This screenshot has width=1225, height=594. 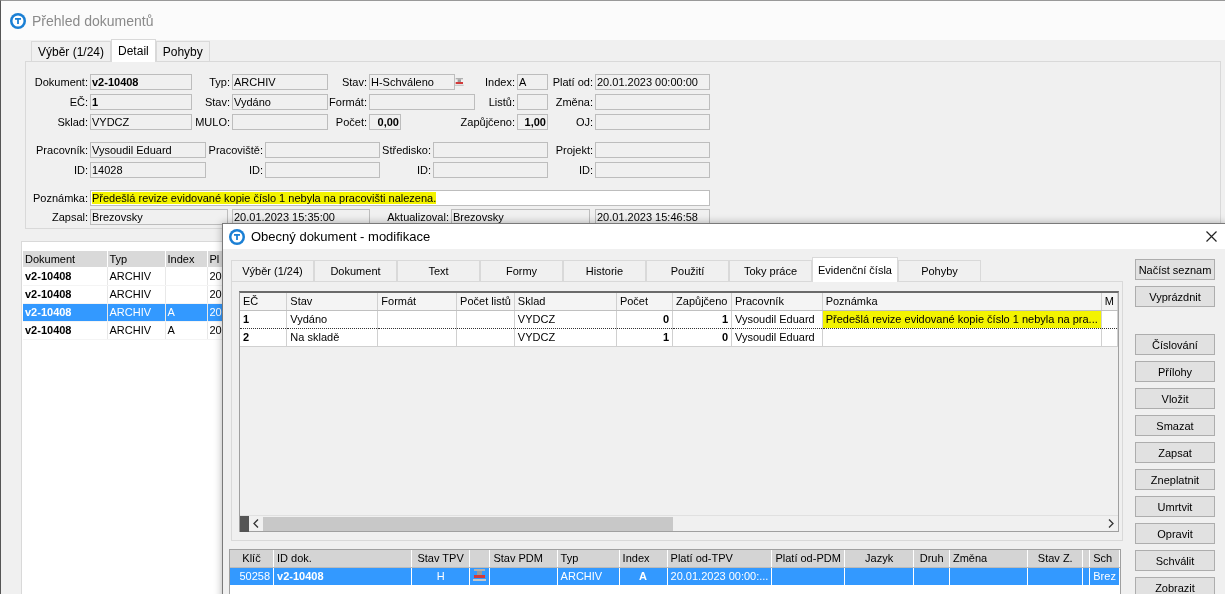 I want to click on note-field: Předešlá revize evidované kopie číslo 1 nebyla na pracovišti nalezena., so click(x=400, y=198).